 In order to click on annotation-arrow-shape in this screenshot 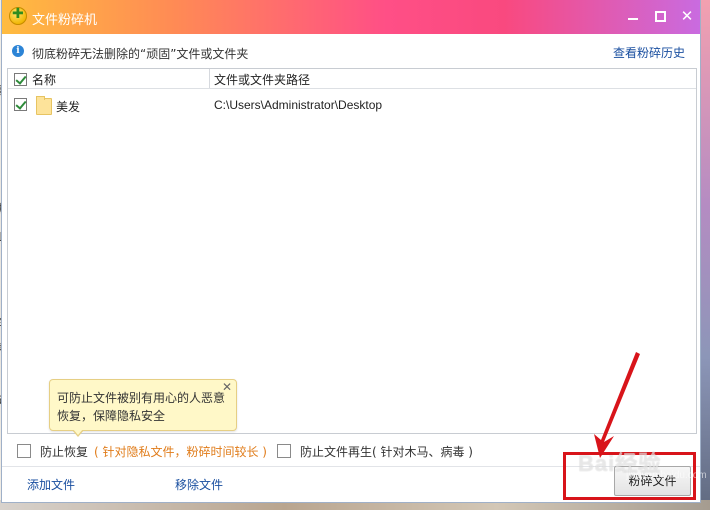, I will do `click(617, 405)`.